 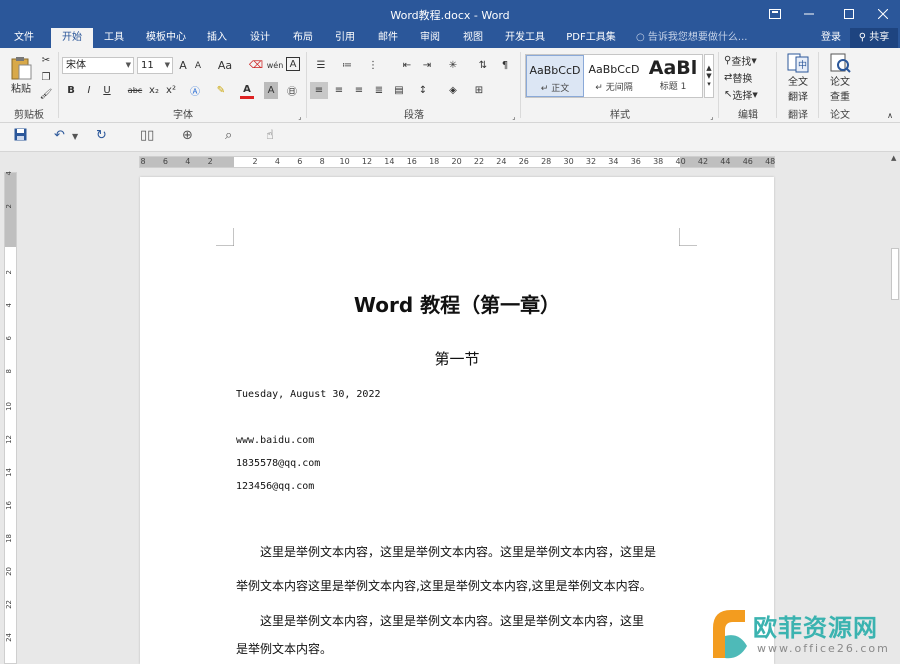 I want to click on tab-layout: 布局, so click(x=303, y=38).